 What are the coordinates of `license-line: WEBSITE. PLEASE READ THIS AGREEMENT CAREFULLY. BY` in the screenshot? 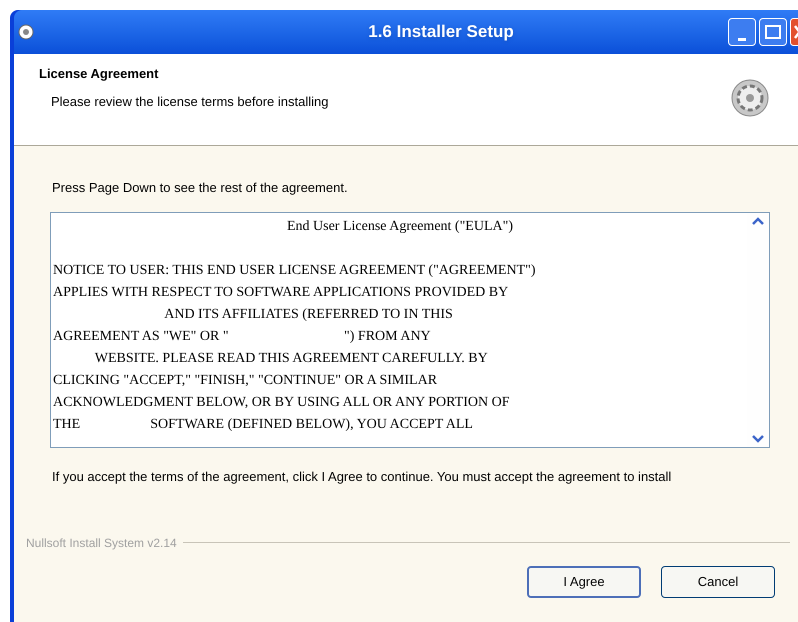 It's located at (291, 359).